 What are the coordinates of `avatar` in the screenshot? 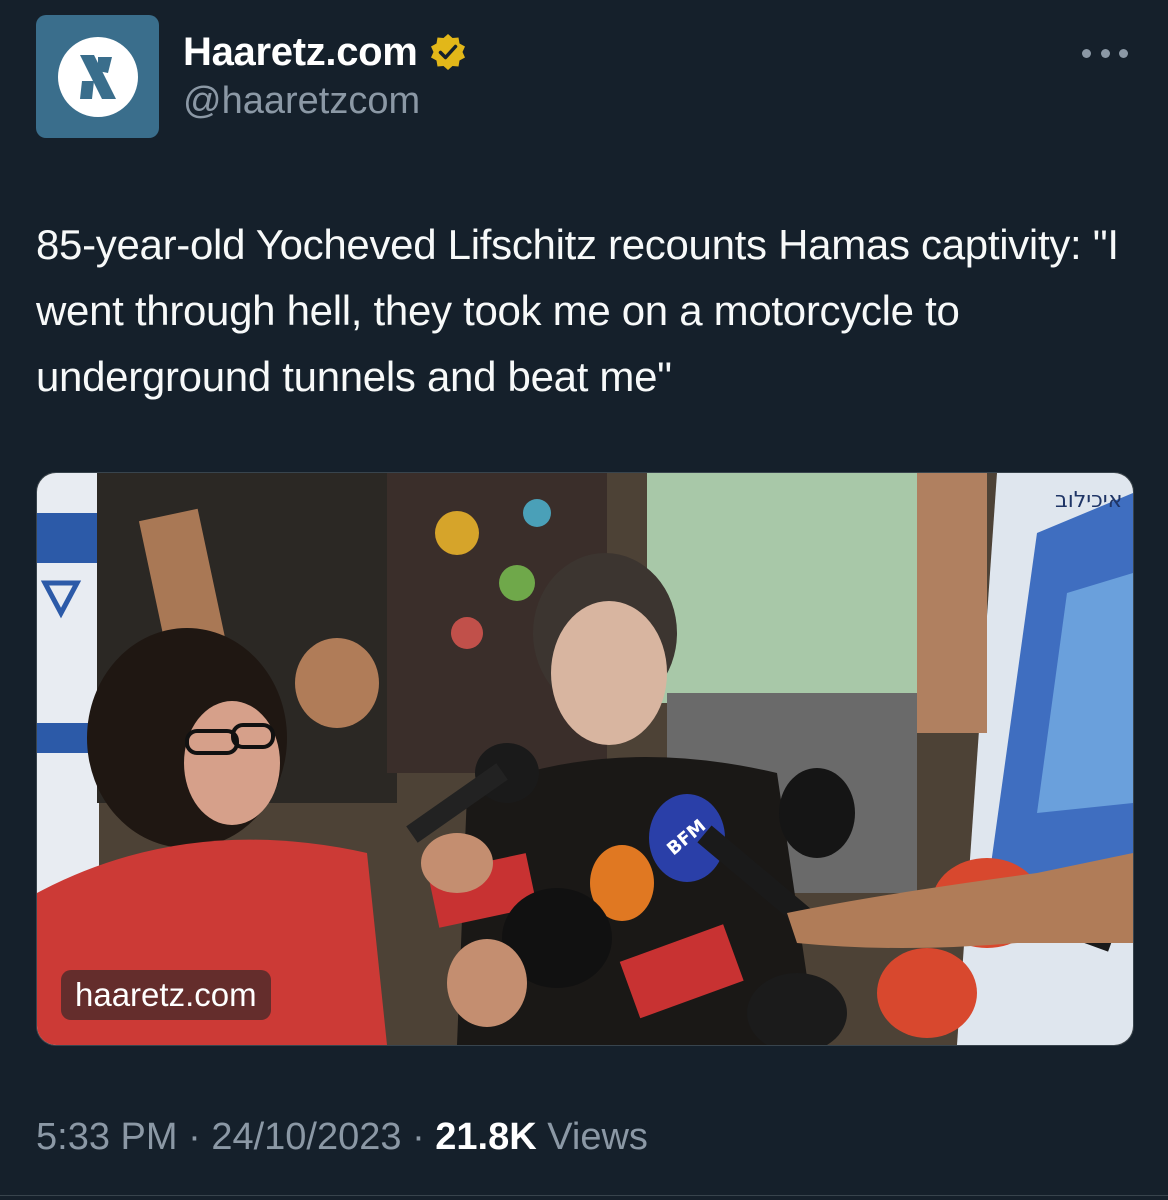 It's located at (97, 76).